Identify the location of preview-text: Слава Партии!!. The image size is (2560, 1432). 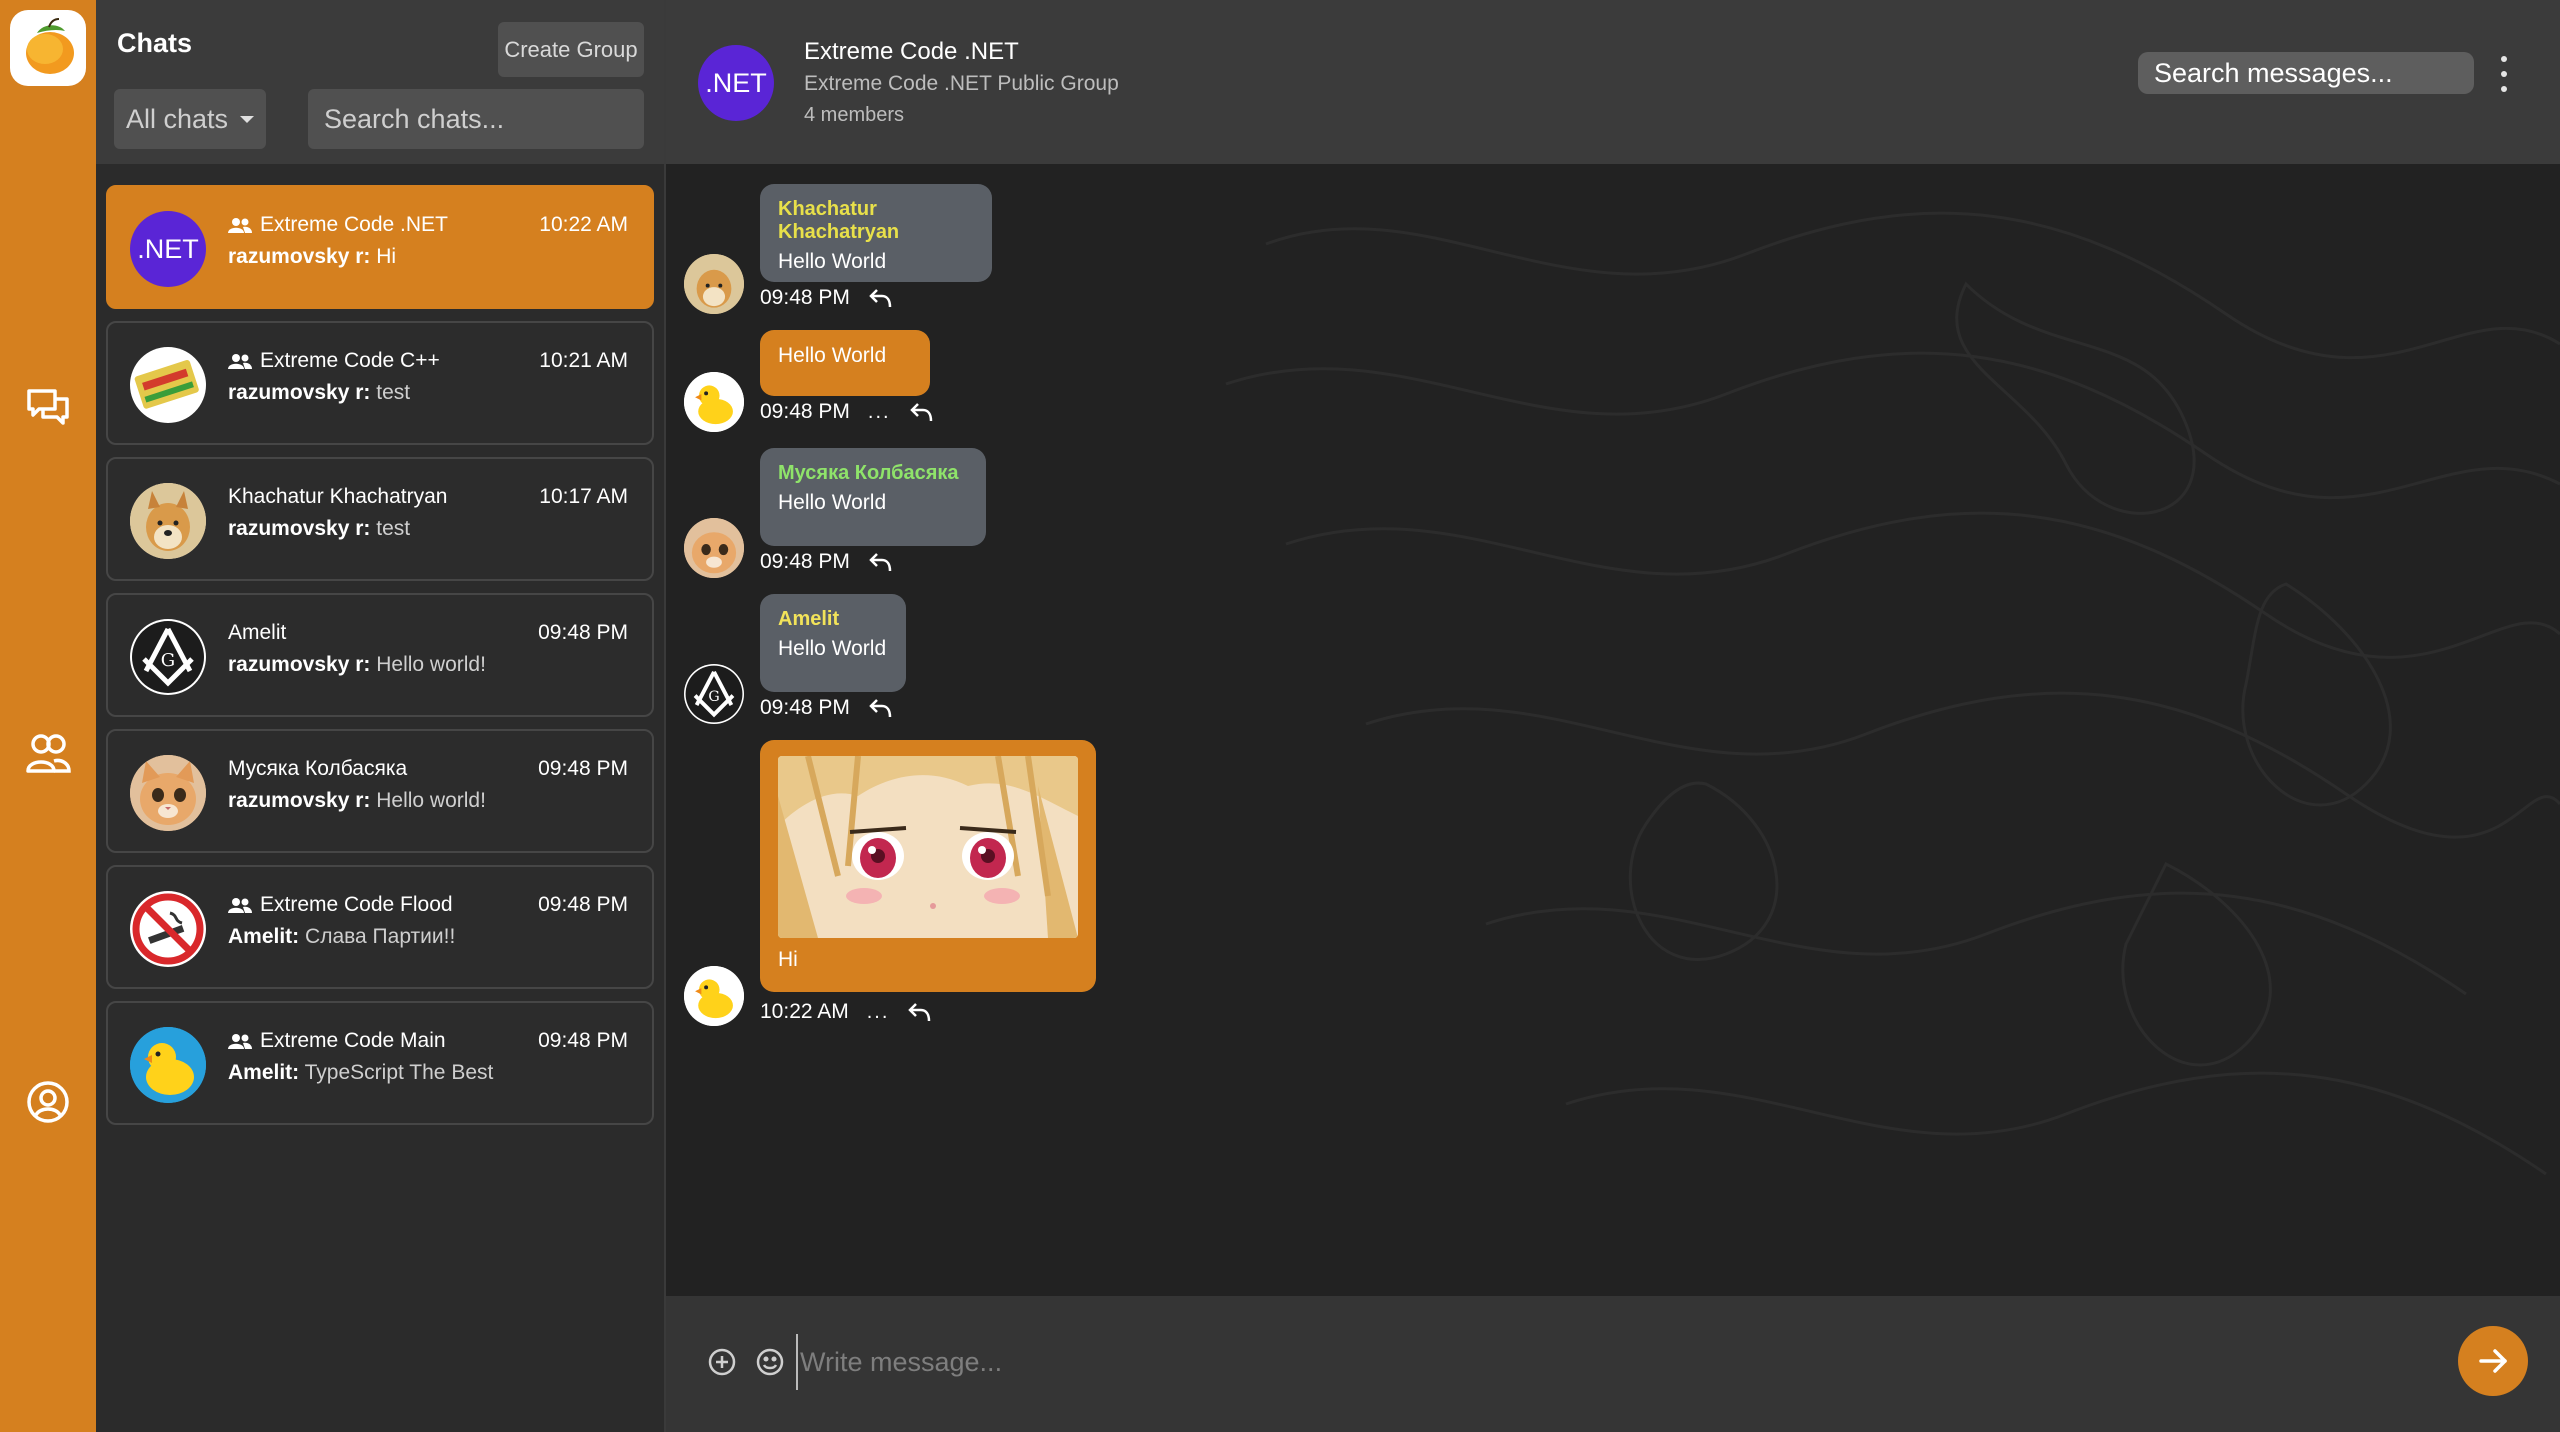
(377, 936).